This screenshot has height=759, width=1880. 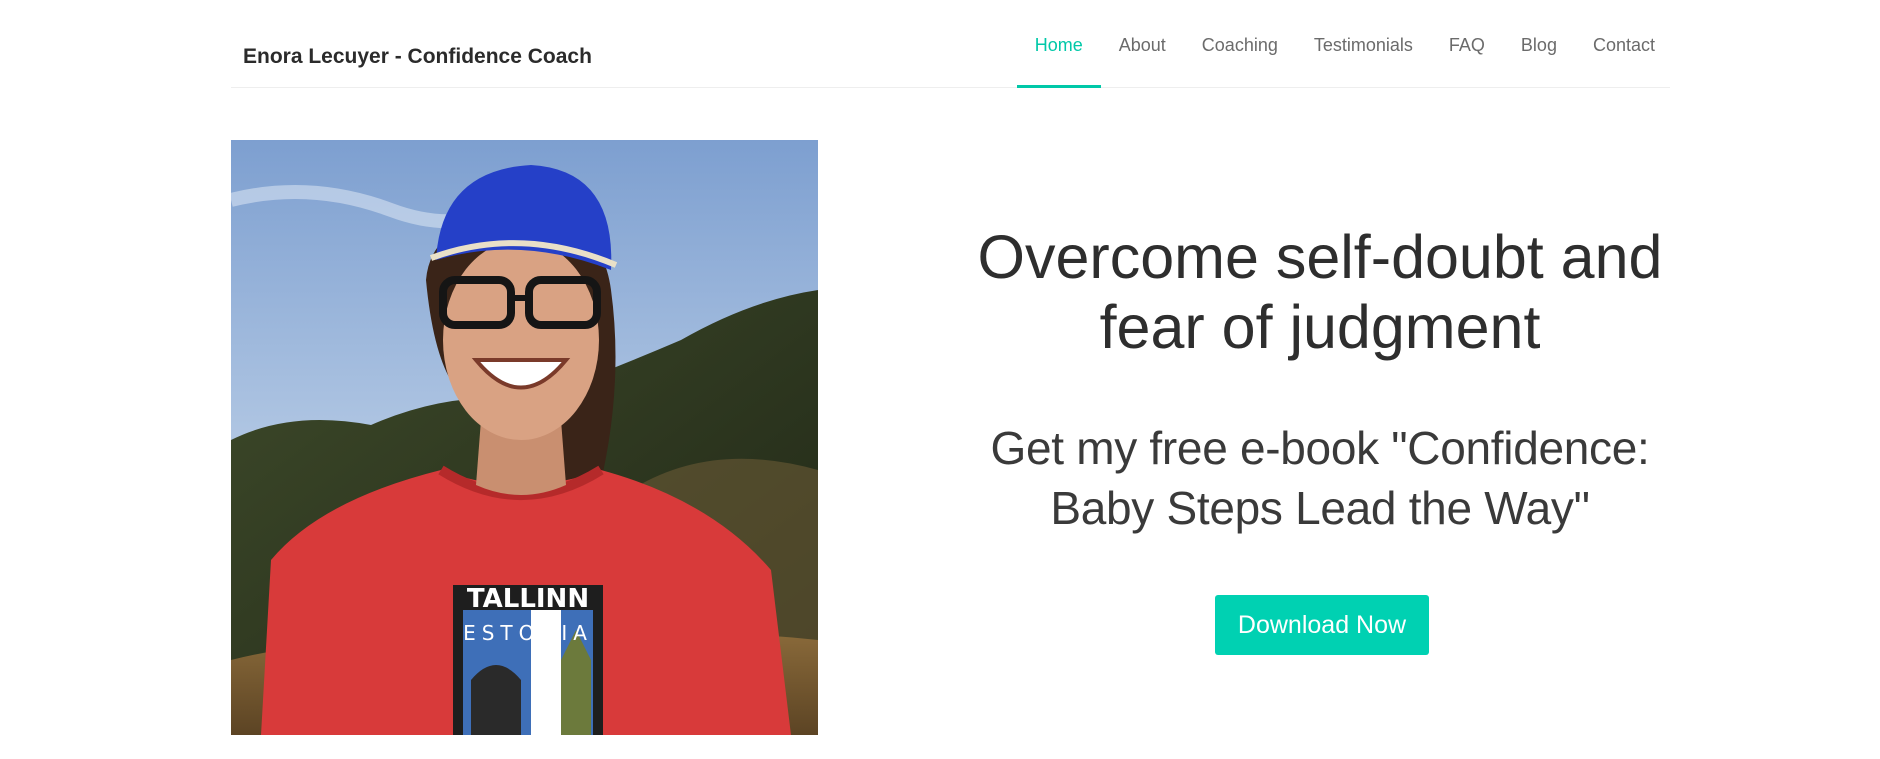 What do you see at coordinates (1320, 257) in the screenshot?
I see `headline-line-1: Overcome self-doubt and` at bounding box center [1320, 257].